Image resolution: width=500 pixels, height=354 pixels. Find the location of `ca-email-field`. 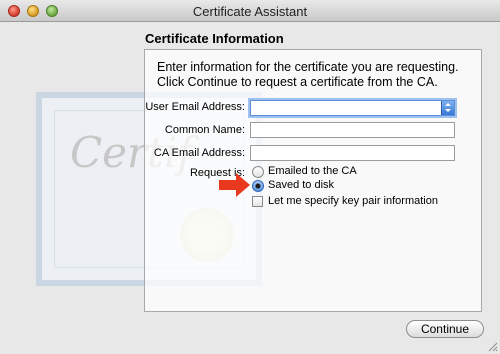

ca-email-field is located at coordinates (352, 153).